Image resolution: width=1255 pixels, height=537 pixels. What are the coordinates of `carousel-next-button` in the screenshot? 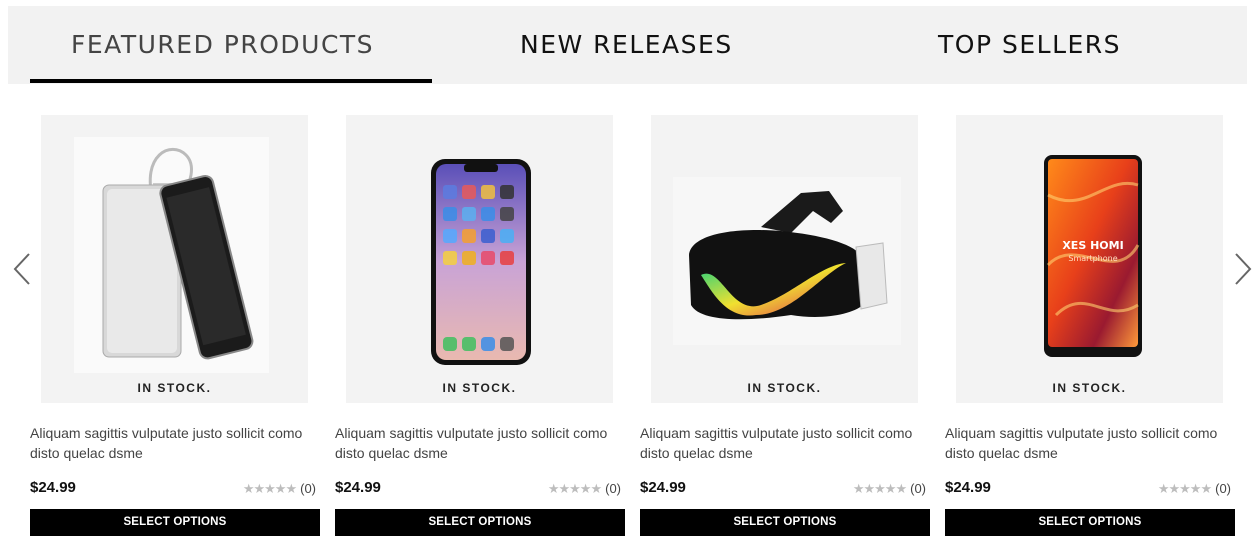 It's located at (1243, 269).